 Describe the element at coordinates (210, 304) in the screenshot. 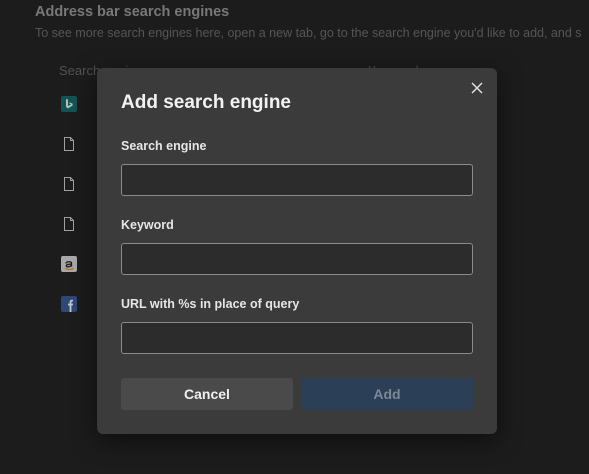

I see `url-label: URL with %s in place of query` at that location.